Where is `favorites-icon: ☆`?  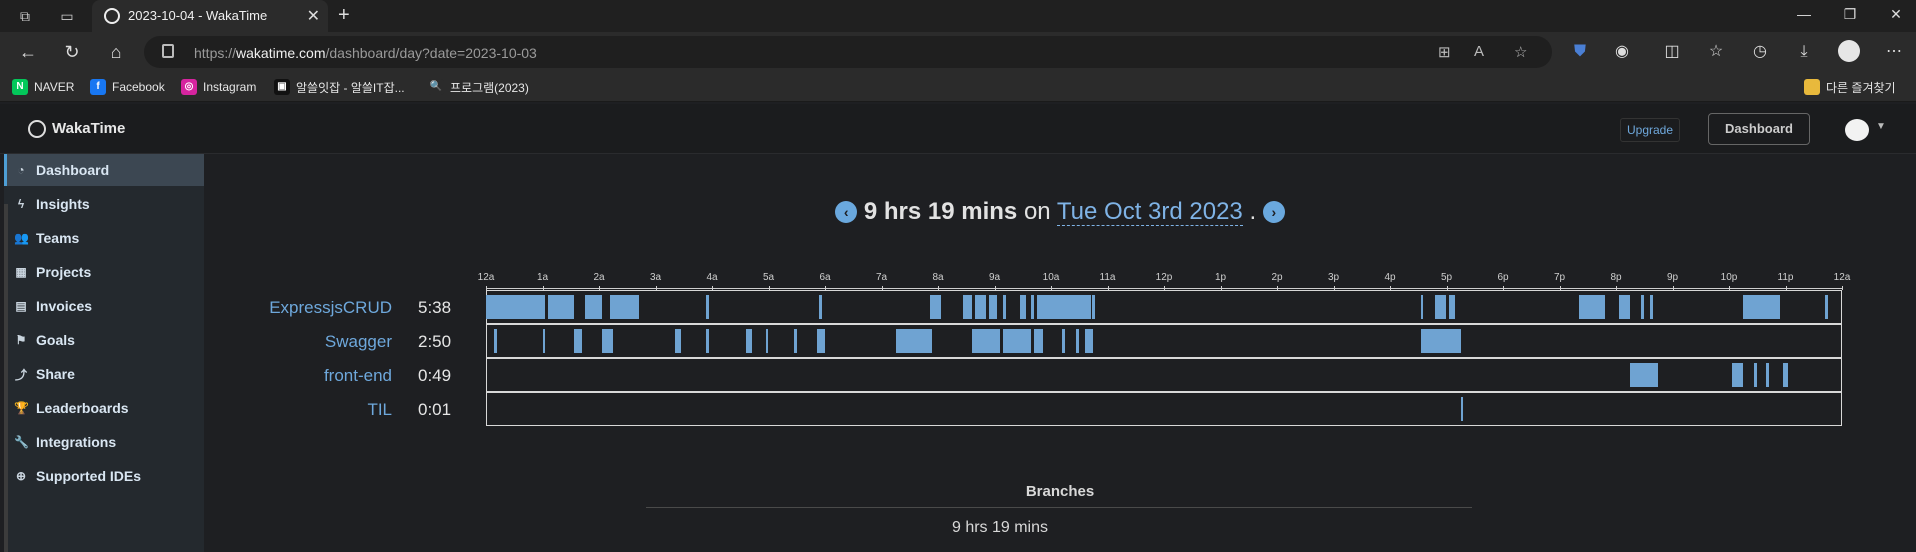 favorites-icon: ☆ is located at coordinates (1716, 52).